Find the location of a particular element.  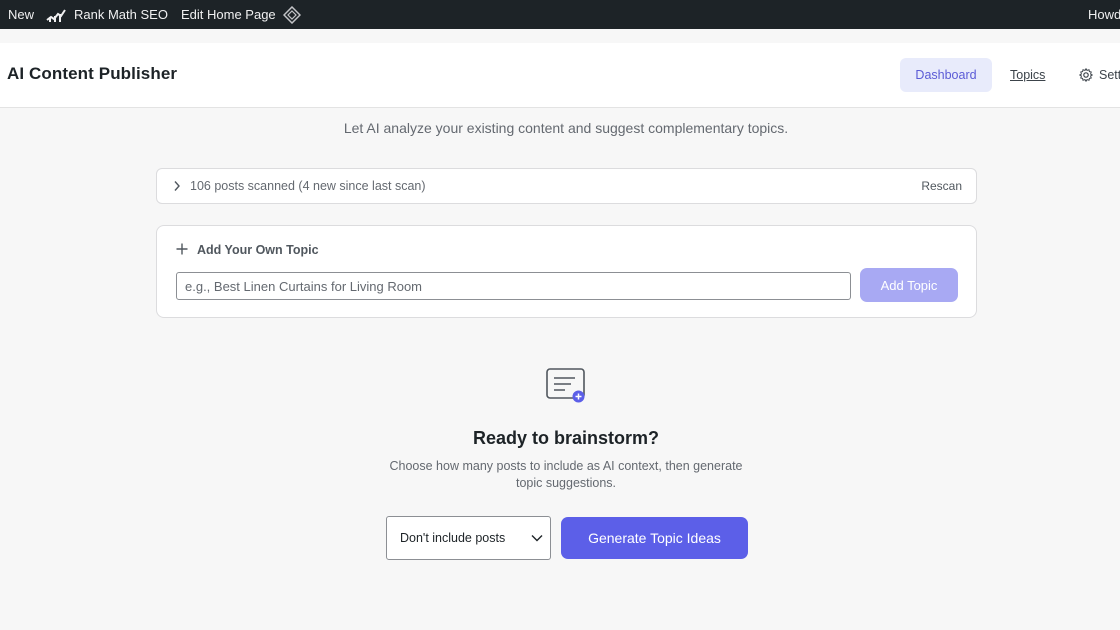

admin-bar: New Rank Math SEO Edit Home Page Howd is located at coordinates (560, 14).